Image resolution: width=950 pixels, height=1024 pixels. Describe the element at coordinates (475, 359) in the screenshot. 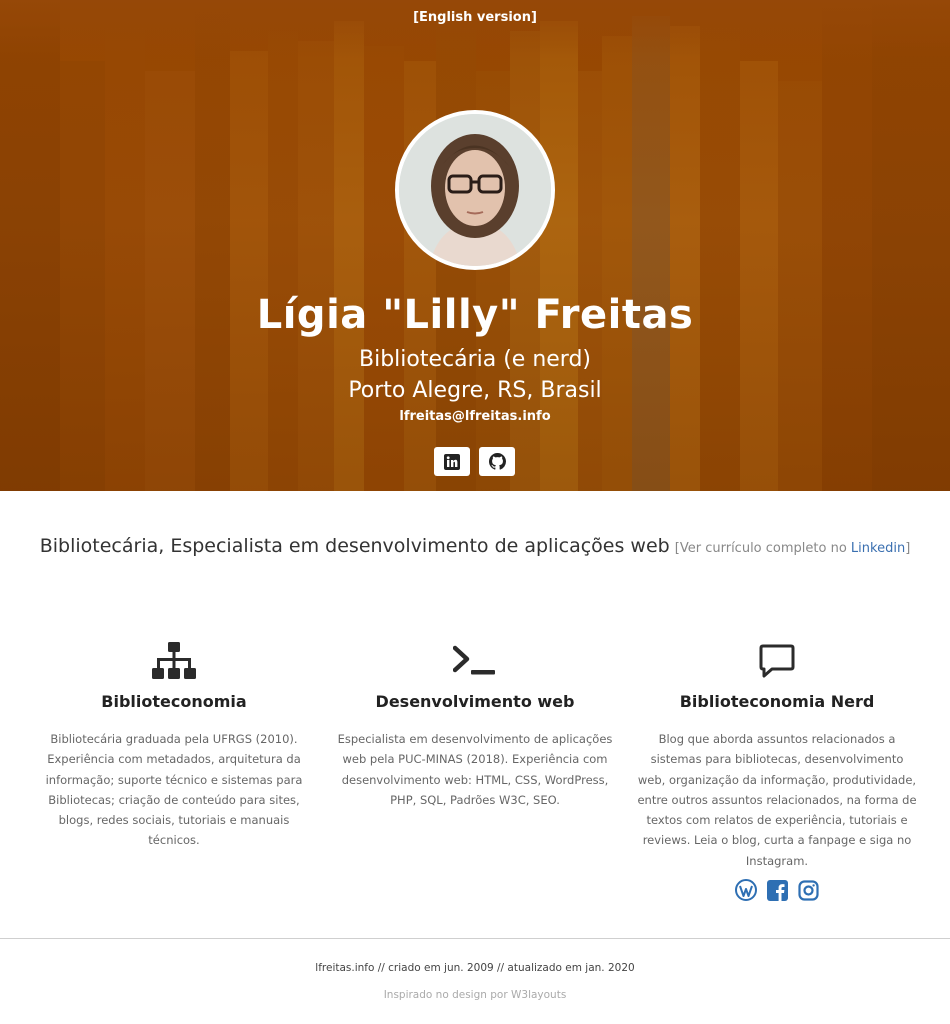

I see `hero-role: Bibliotecária (e nerd)` at that location.